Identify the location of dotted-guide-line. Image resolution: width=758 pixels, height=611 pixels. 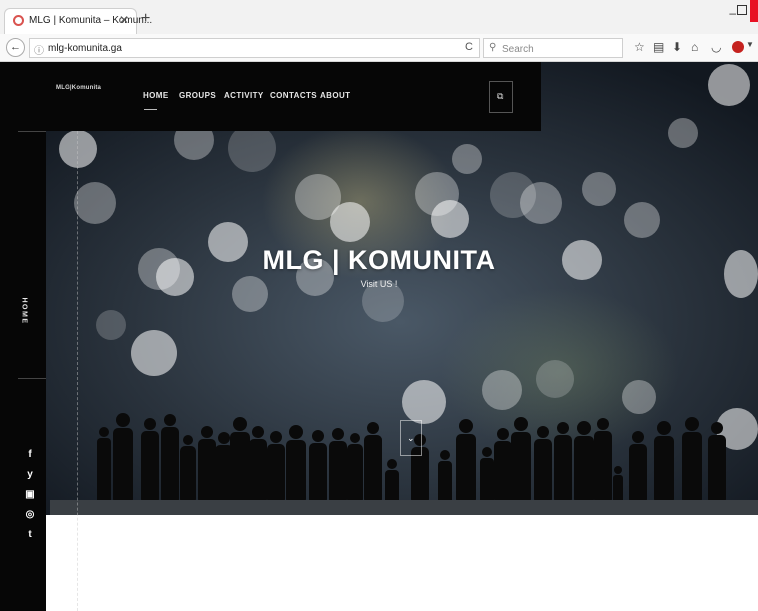
(77, 371).